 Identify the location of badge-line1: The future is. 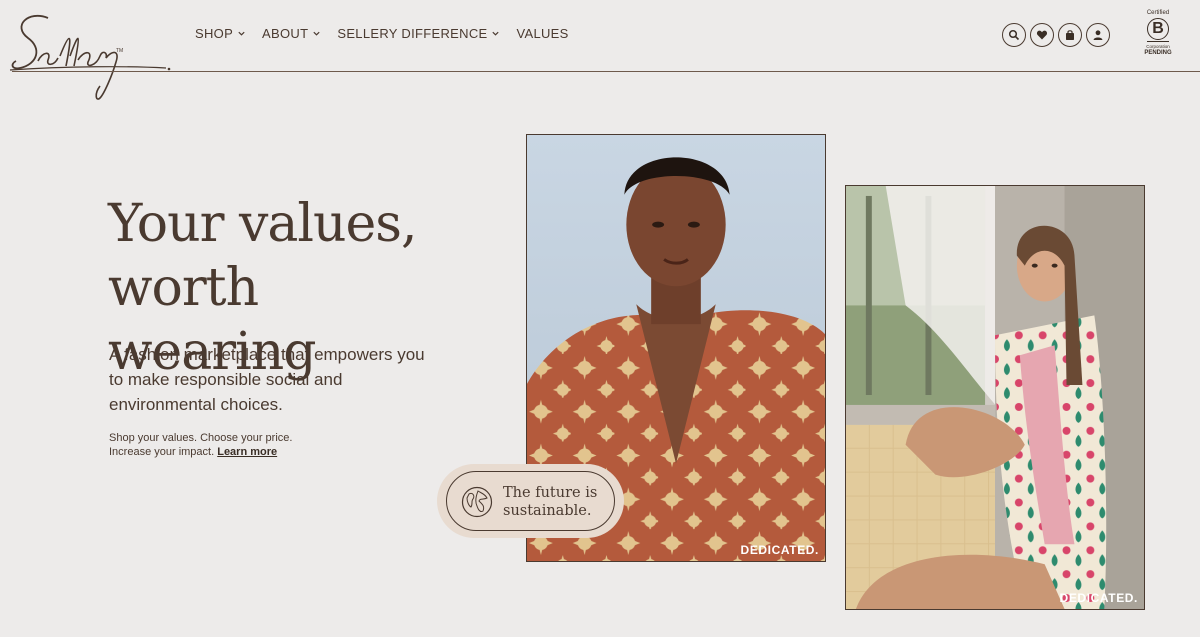
(550, 493).